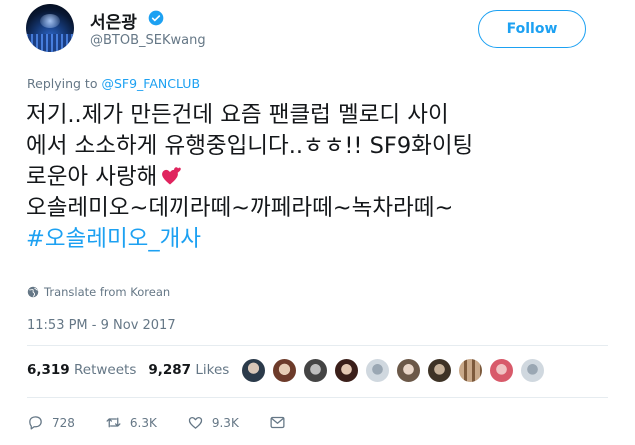 The width and height of the screenshot is (635, 445). Describe the element at coordinates (170, 370) in the screenshot. I see `likes-count: 9,287` at that location.